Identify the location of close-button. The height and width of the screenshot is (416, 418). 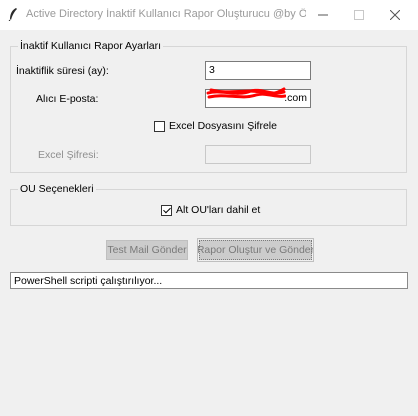
(395, 15).